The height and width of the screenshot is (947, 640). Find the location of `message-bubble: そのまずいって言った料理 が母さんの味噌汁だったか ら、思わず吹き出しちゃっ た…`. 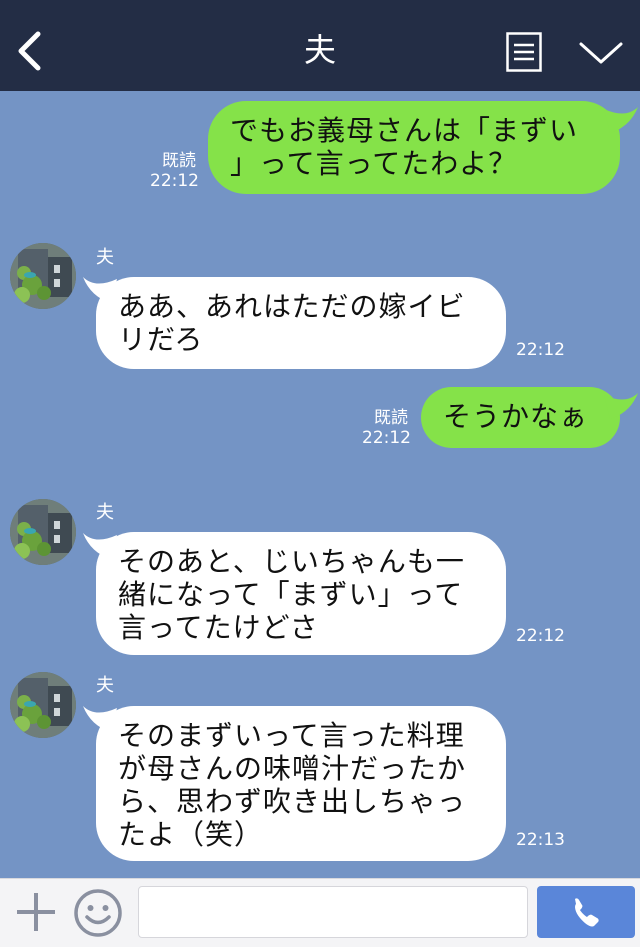

message-bubble: そのまずいって言った料理 が母さんの味噌汁だったか ら、思わず吹き出しちゃっ た… is located at coordinates (301, 783).